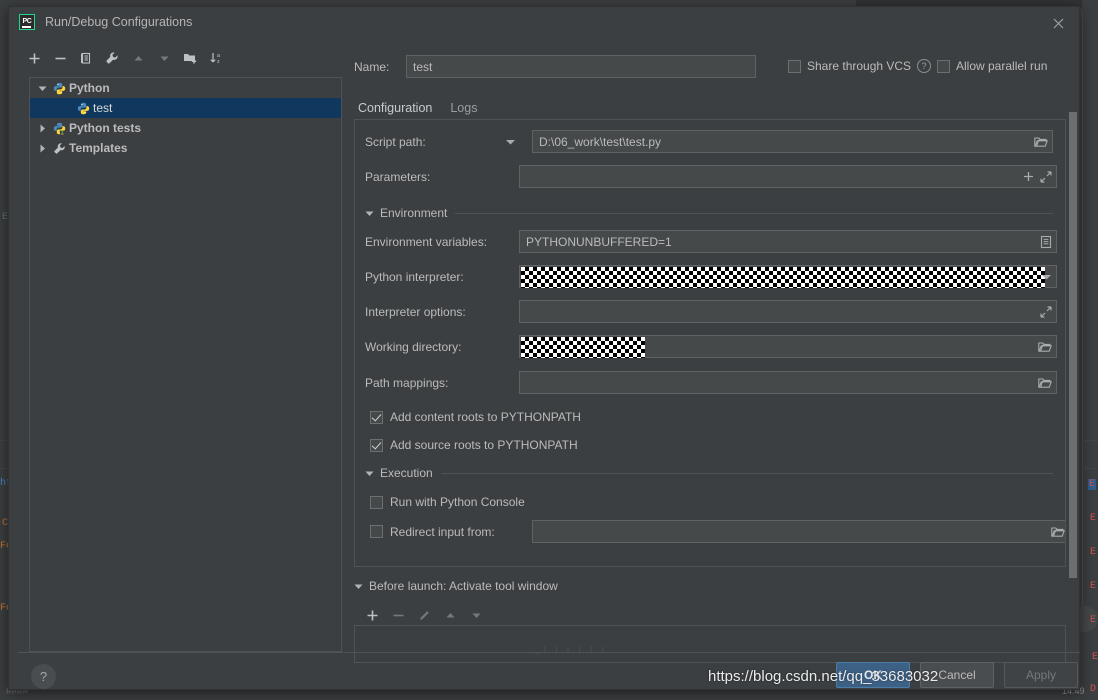 Image resolution: width=1098 pixels, height=700 pixels. What do you see at coordinates (414, 276) in the screenshot?
I see `python-interpreter-label: Python interpreter:` at bounding box center [414, 276].